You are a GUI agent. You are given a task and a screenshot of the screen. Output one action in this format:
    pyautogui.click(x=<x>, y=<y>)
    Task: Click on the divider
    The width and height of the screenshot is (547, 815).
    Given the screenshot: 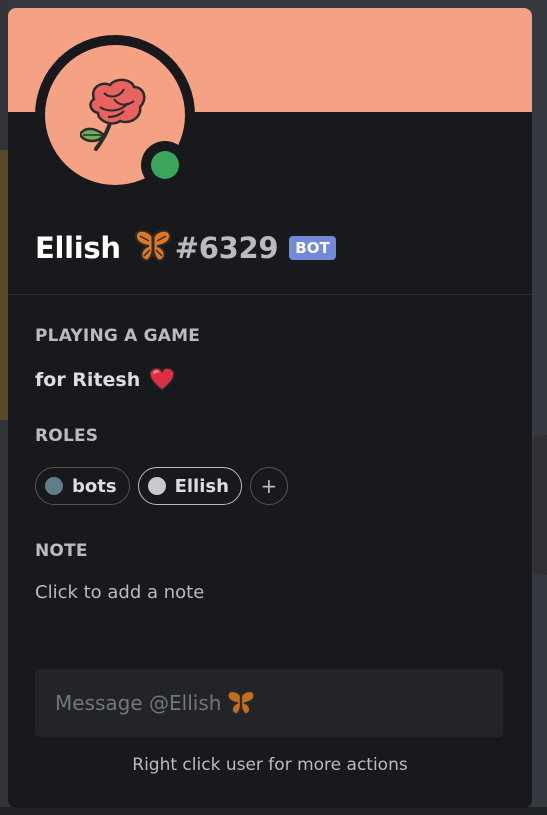 What is the action you would take?
    pyautogui.click(x=270, y=294)
    